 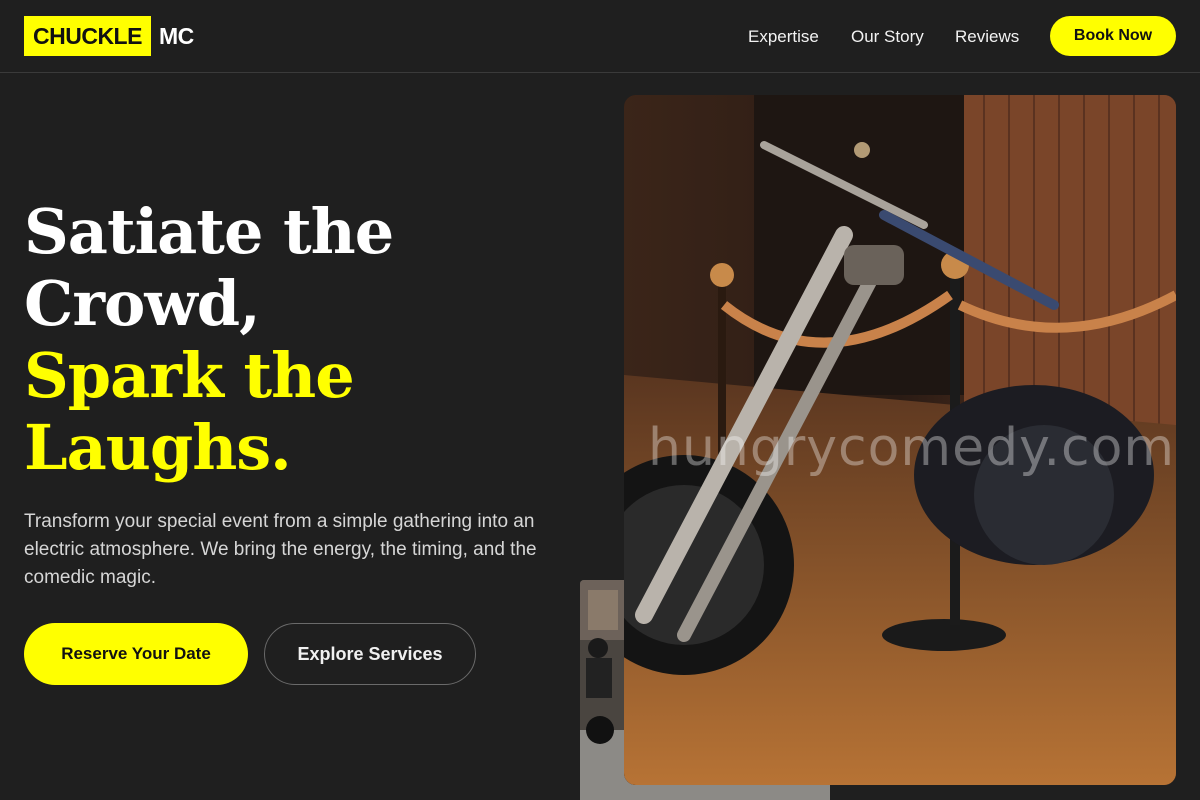 What do you see at coordinates (912, 448) in the screenshot?
I see `watermark-text: hungrycomedy.com` at bounding box center [912, 448].